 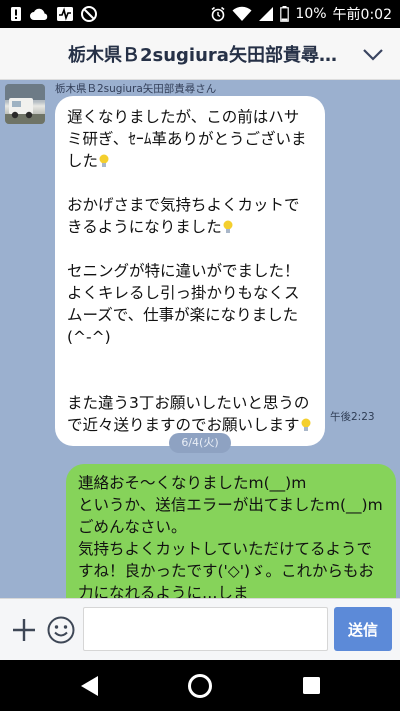 I want to click on send-button: 送信, so click(x=363, y=629).